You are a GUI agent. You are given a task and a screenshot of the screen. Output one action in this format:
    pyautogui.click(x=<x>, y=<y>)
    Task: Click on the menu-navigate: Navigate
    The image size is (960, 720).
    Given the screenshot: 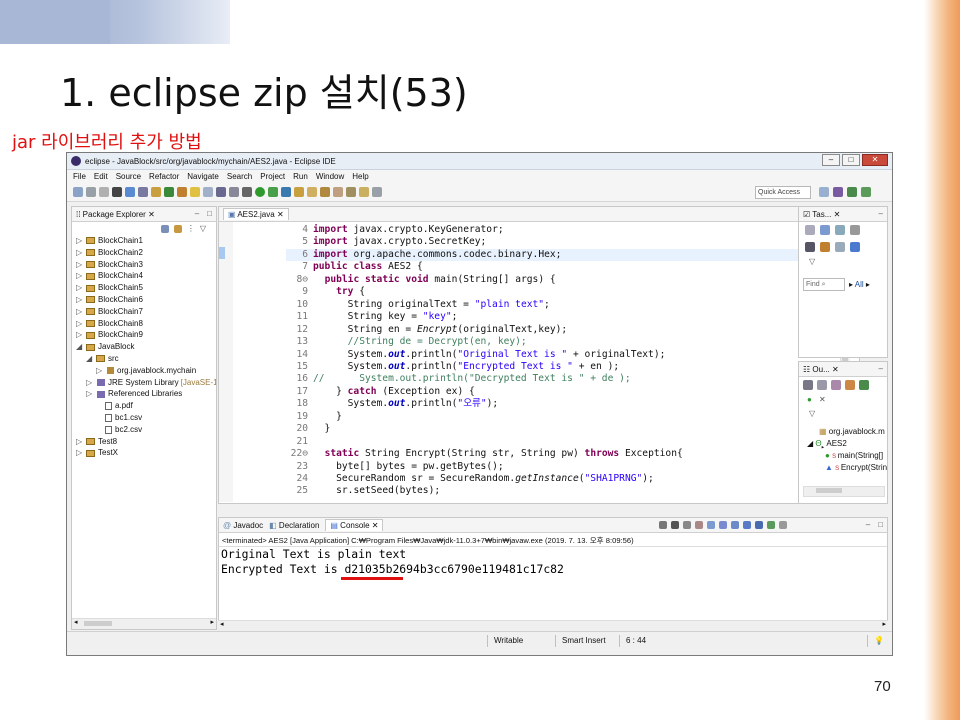 What is the action you would take?
    pyautogui.click(x=203, y=176)
    